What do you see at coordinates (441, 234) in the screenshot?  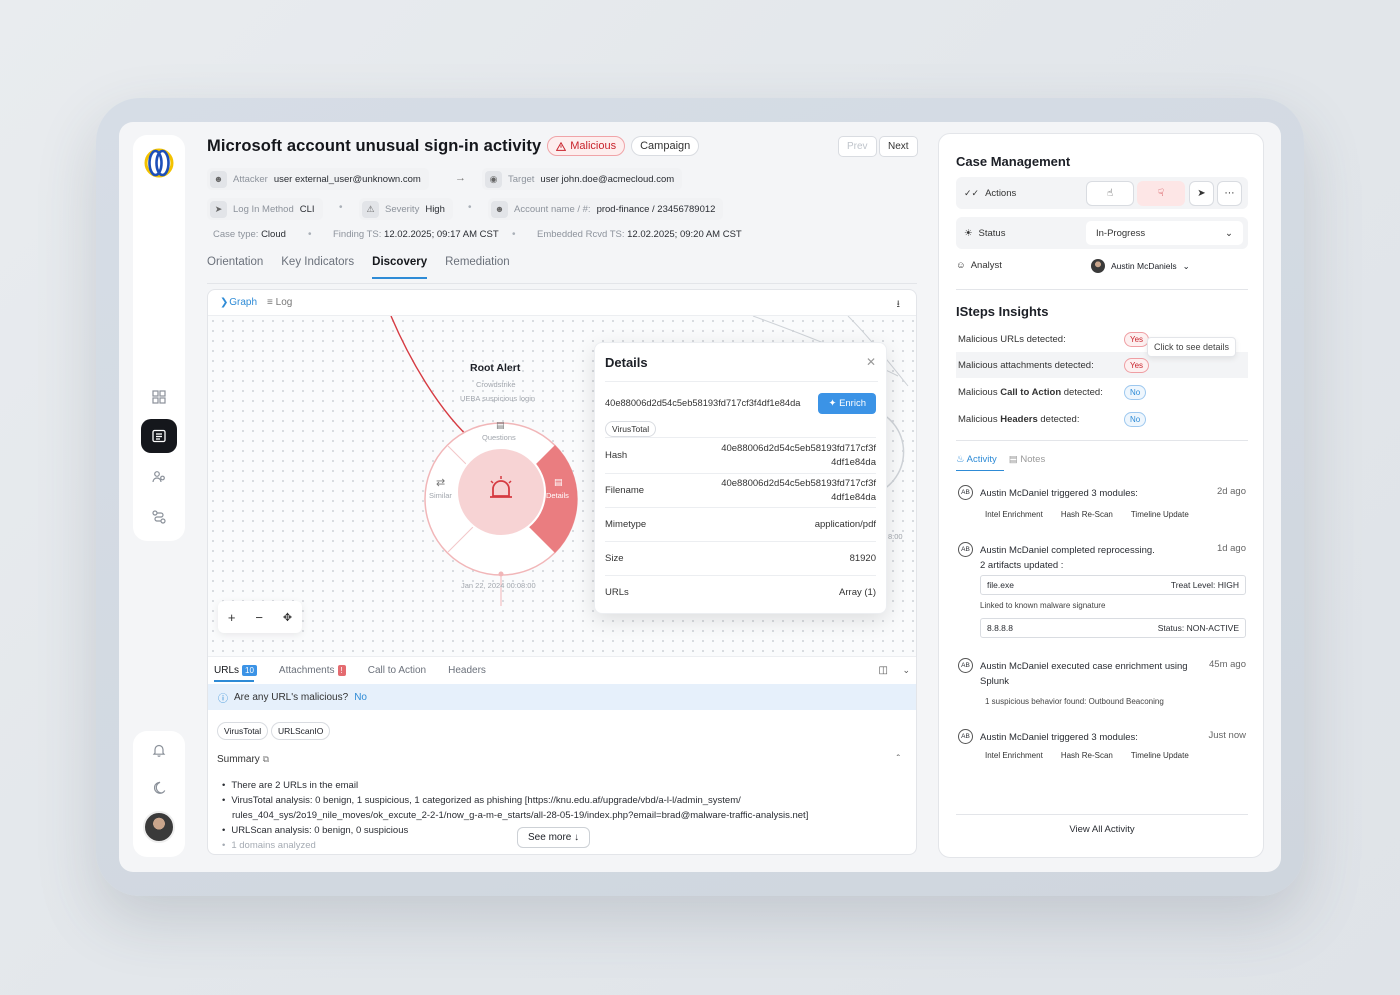 I see `finding-ts-value: 12.02.2025; 09:17 AM CST` at bounding box center [441, 234].